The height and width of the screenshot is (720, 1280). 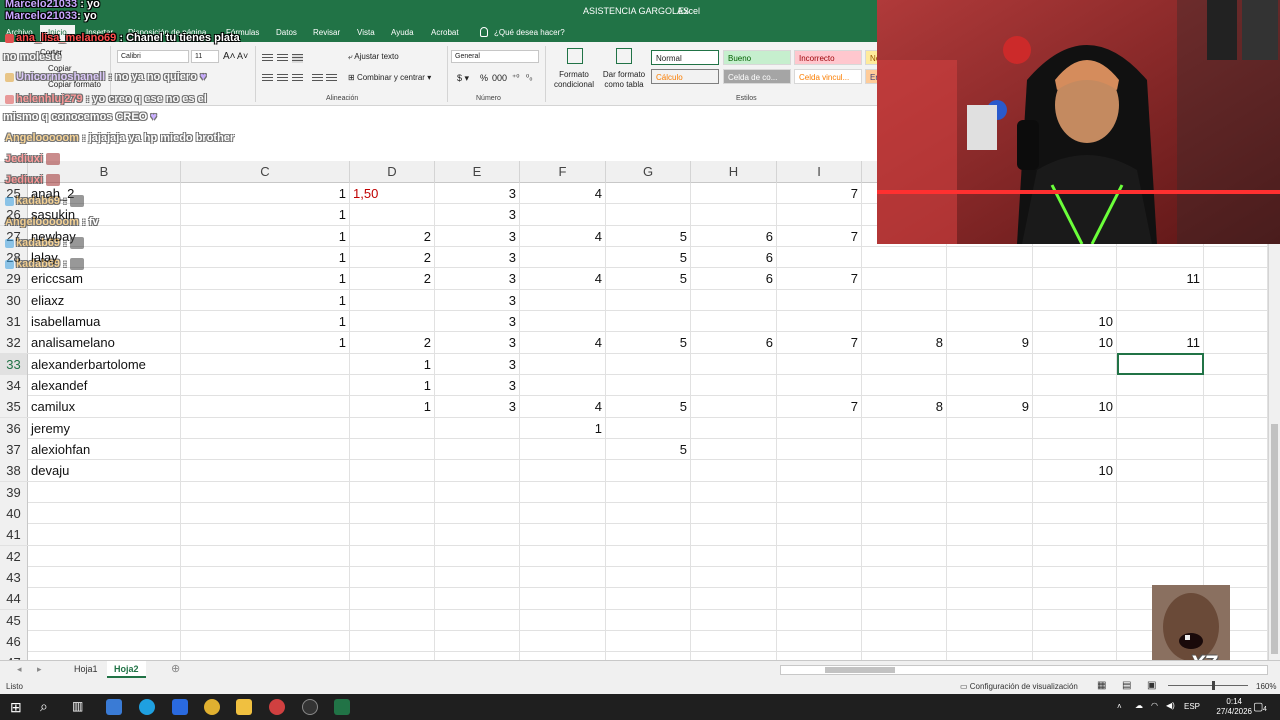 I want to click on currency-icon: $ ▾, so click(x=463, y=78).